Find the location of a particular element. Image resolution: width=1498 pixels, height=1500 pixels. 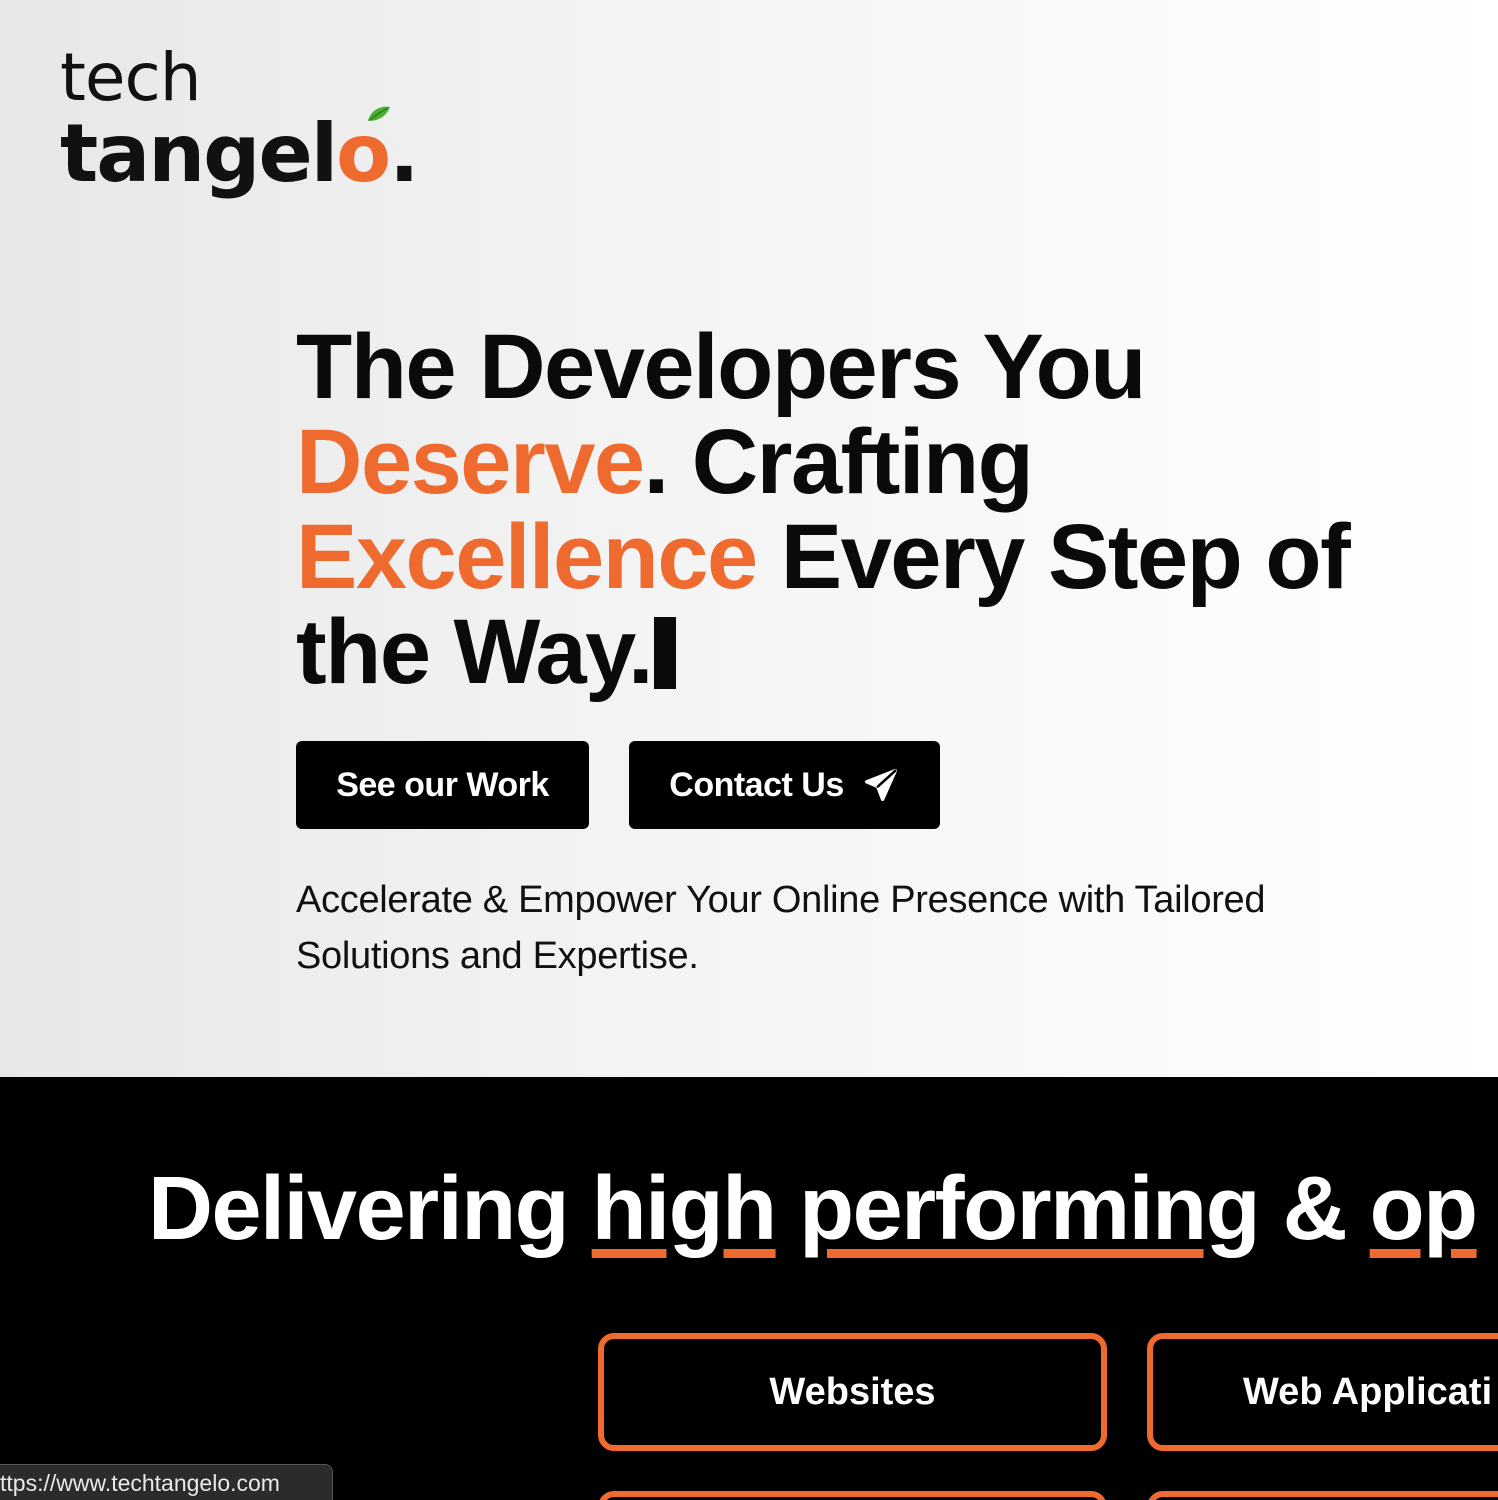

service-card-websites: Websites is located at coordinates (852, 1392).